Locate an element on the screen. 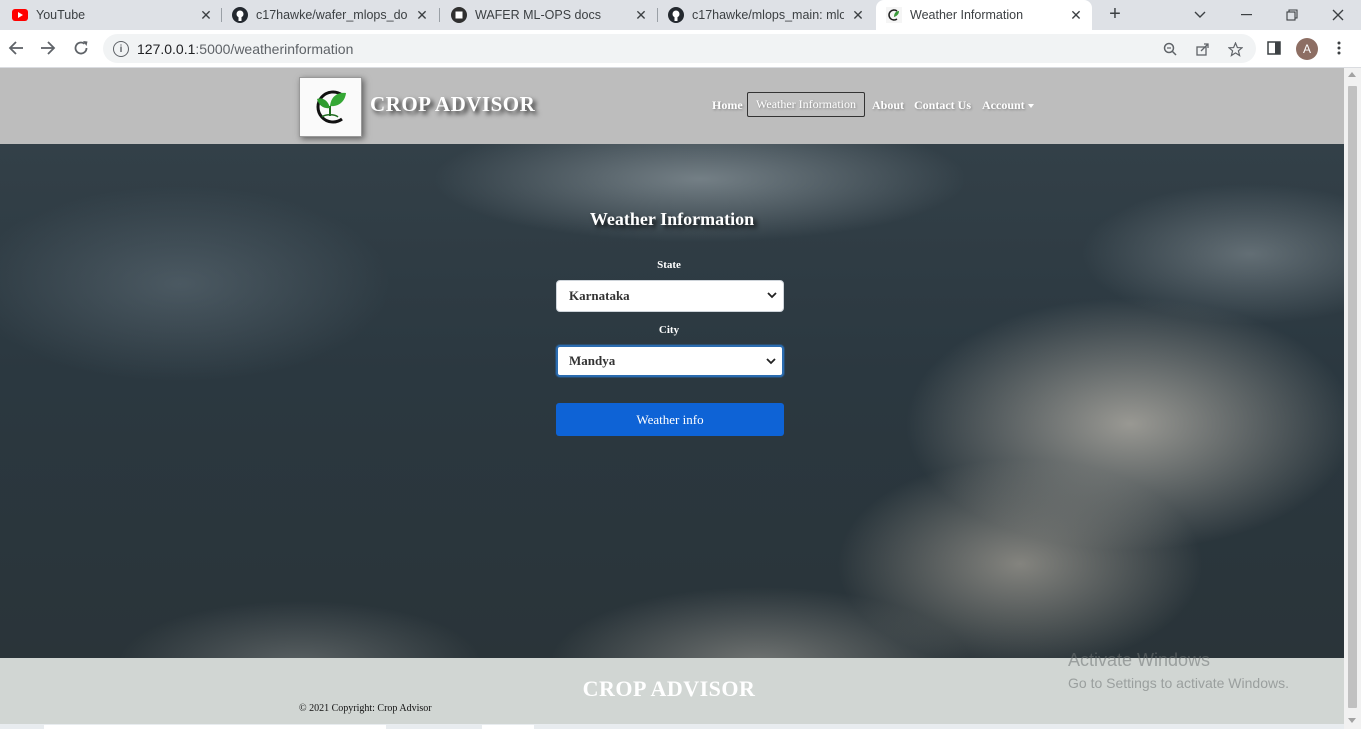 The width and height of the screenshot is (1361, 729). close-icon is located at coordinates (1338, 15).